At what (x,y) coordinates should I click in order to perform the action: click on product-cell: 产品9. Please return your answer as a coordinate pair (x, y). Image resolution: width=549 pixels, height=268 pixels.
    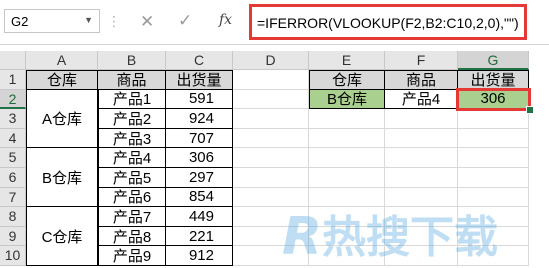
    Looking at the image, I should click on (132, 256).